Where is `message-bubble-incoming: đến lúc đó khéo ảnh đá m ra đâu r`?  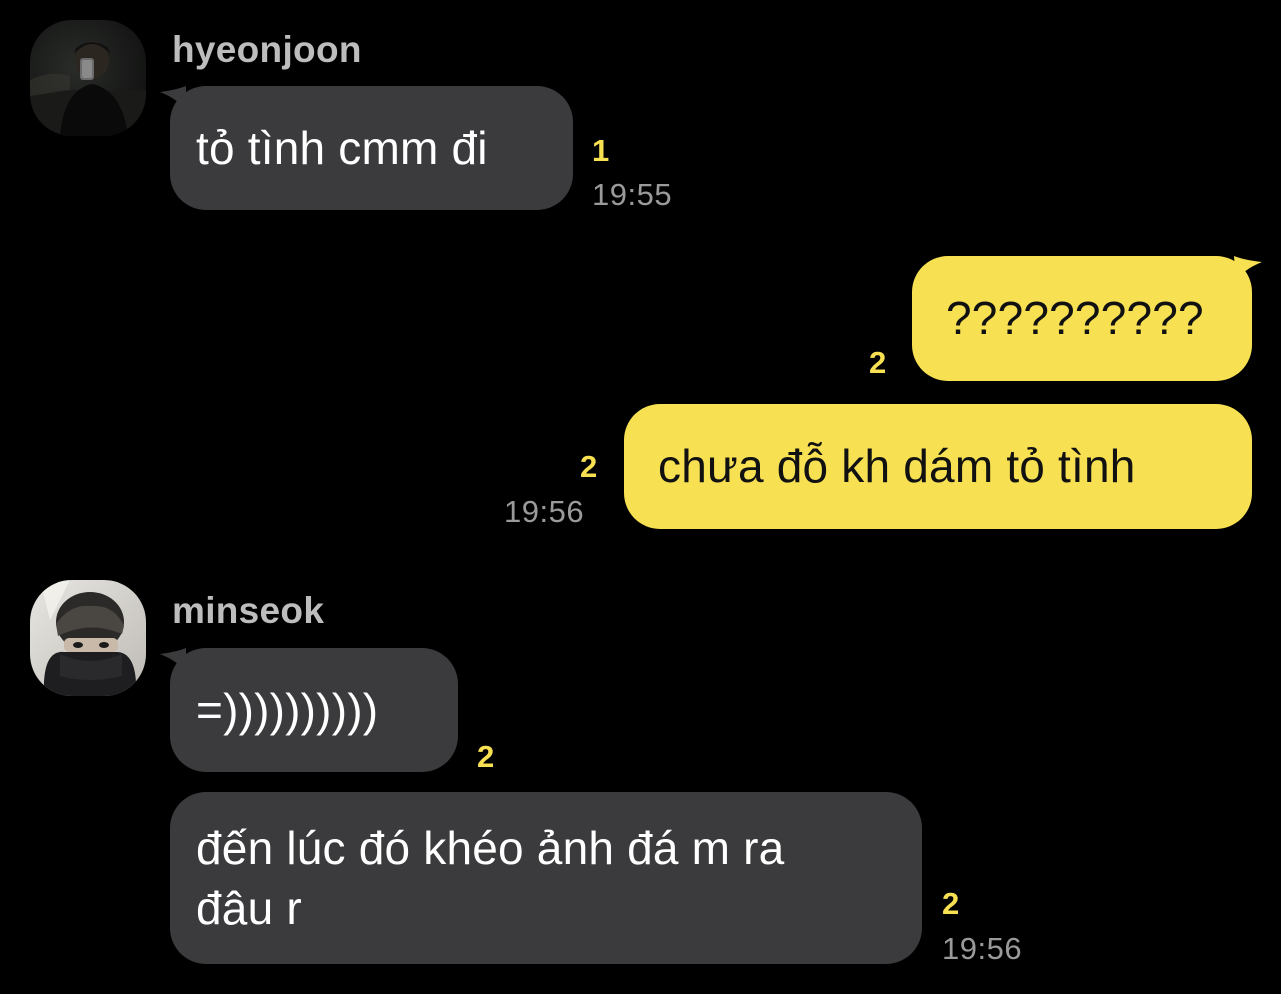
message-bubble-incoming: đến lúc đó khéo ảnh đá m ra đâu r is located at coordinates (546, 878).